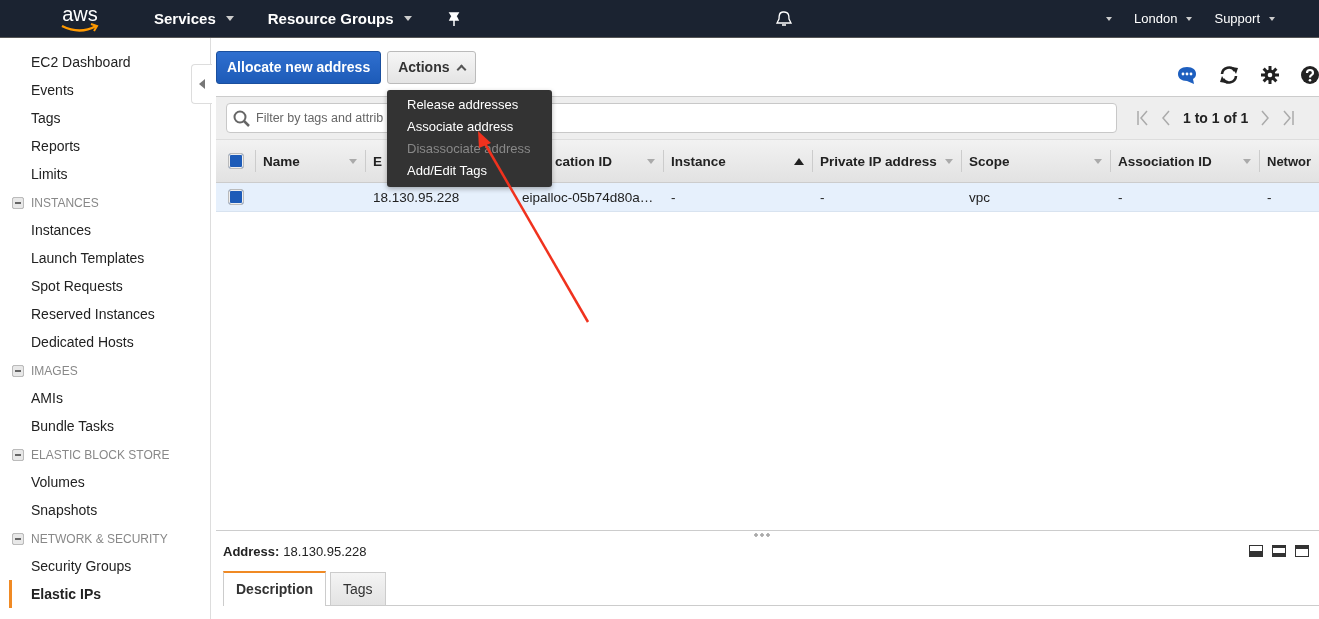 The width and height of the screenshot is (1319, 619). What do you see at coordinates (71, 342) in the screenshot?
I see `sidebar-item: Dedicated Hosts` at bounding box center [71, 342].